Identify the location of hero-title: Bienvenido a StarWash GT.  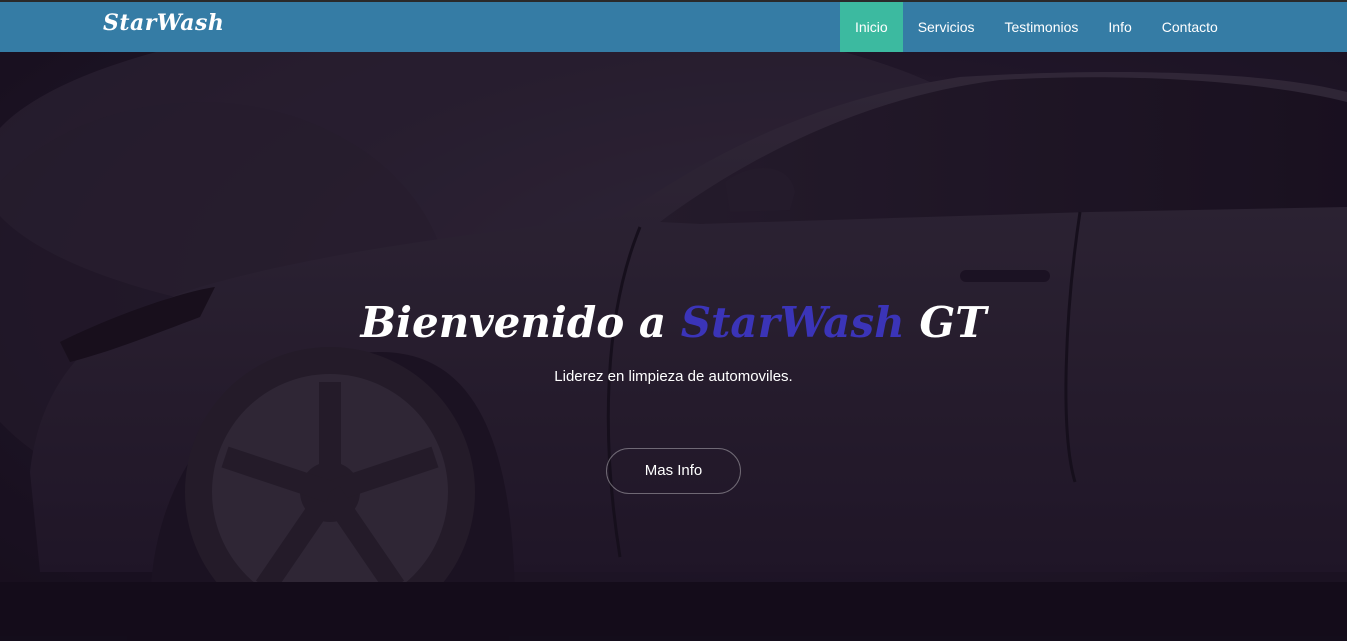
(673, 322).